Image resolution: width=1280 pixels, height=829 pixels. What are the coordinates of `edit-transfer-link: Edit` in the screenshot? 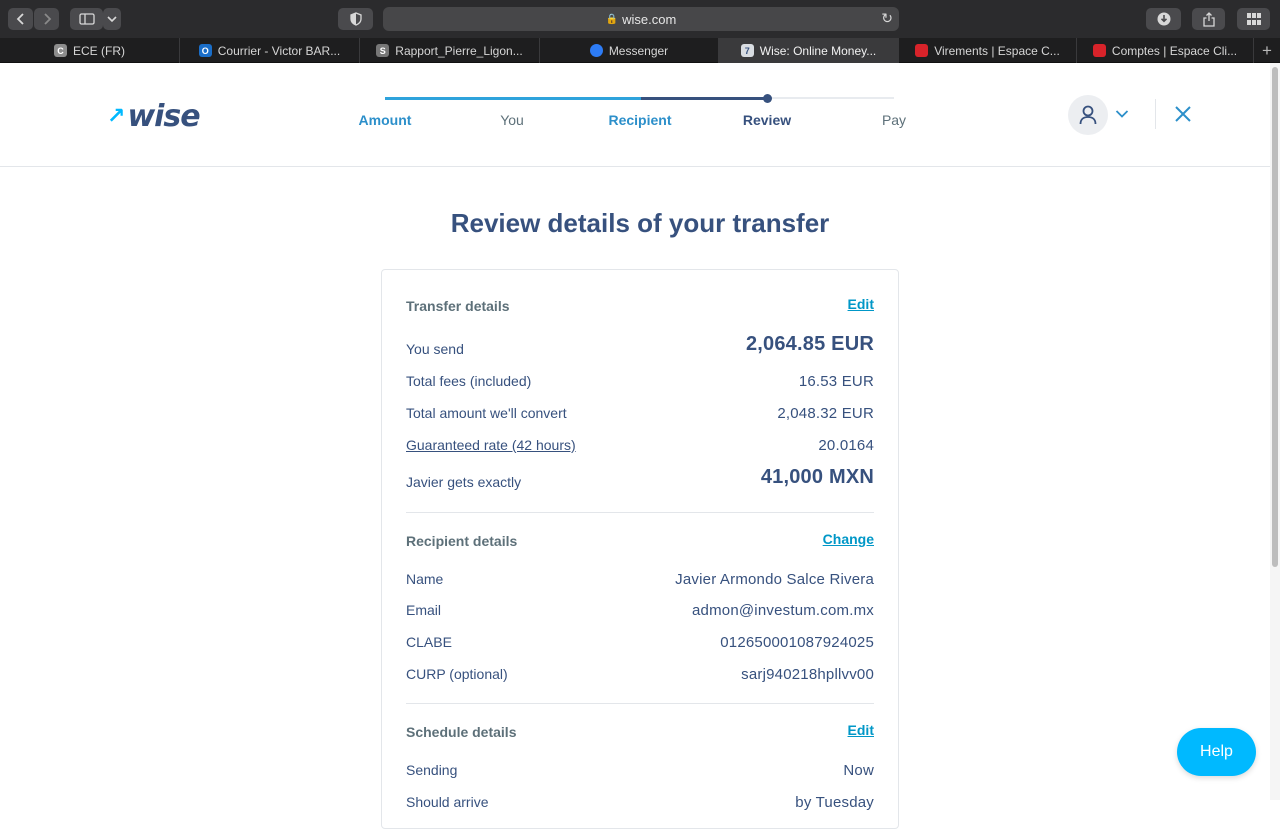 It's located at (861, 304).